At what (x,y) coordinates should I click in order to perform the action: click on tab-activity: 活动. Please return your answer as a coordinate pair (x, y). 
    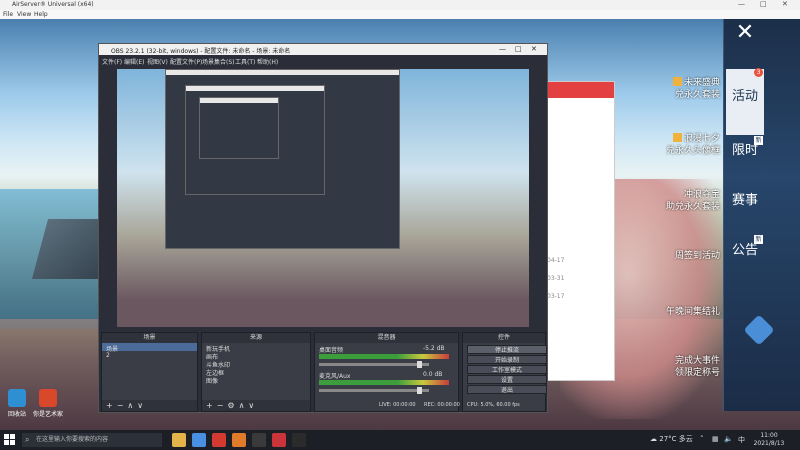
    Looking at the image, I should click on (745, 102).